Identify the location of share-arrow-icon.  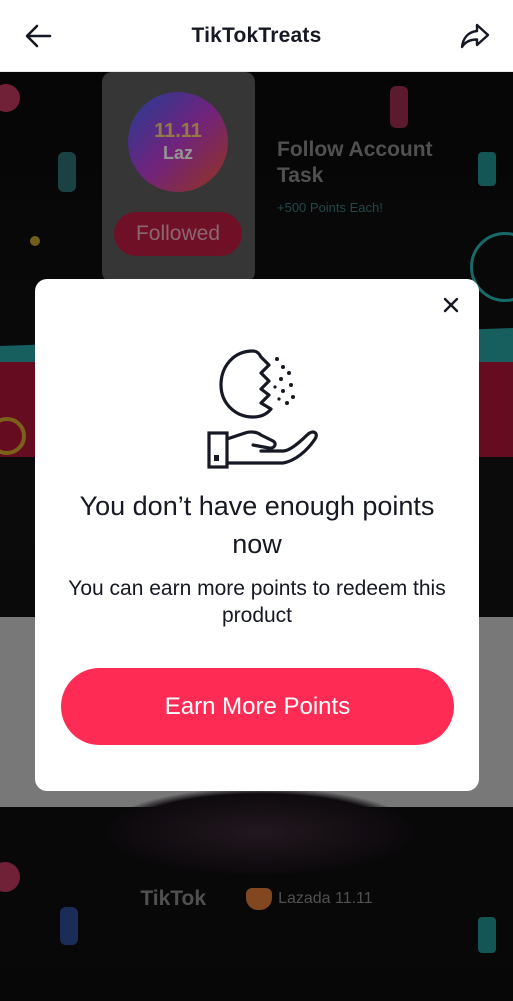
(475, 36).